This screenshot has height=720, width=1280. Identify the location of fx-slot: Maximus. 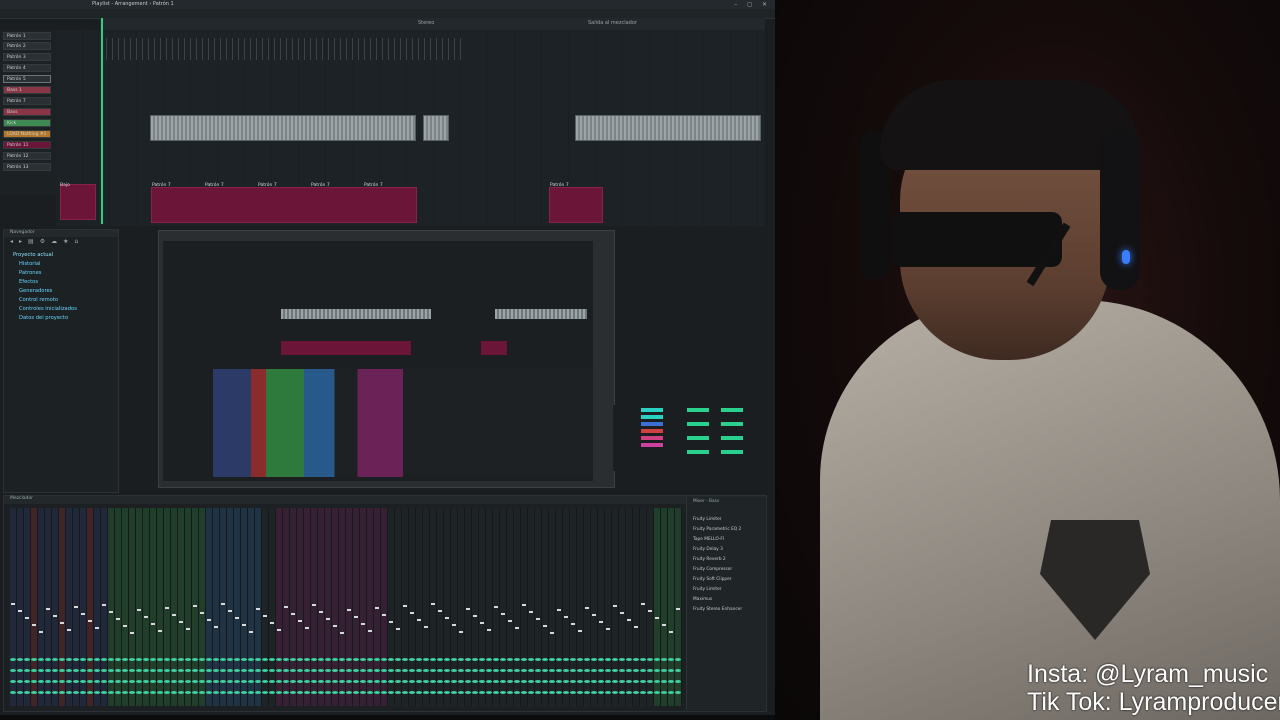
(702, 599).